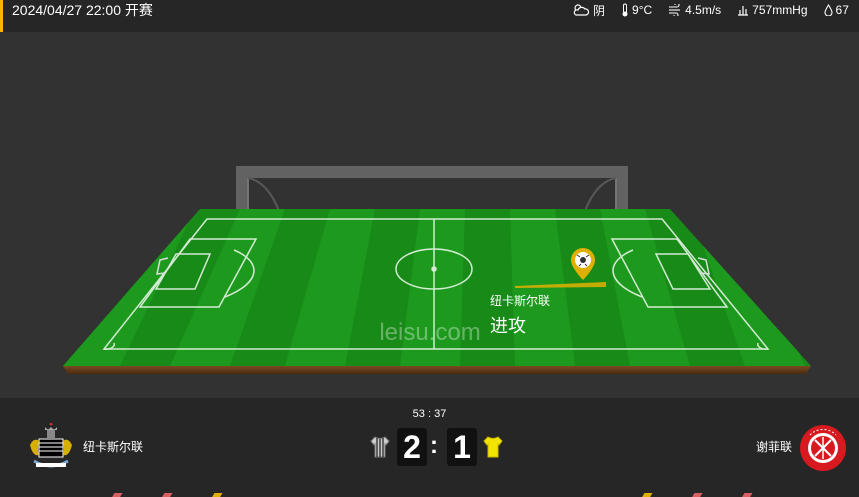 The image size is (859, 497). Describe the element at coordinates (437, 370) in the screenshot. I see `pitch-dirt-edge` at that location.